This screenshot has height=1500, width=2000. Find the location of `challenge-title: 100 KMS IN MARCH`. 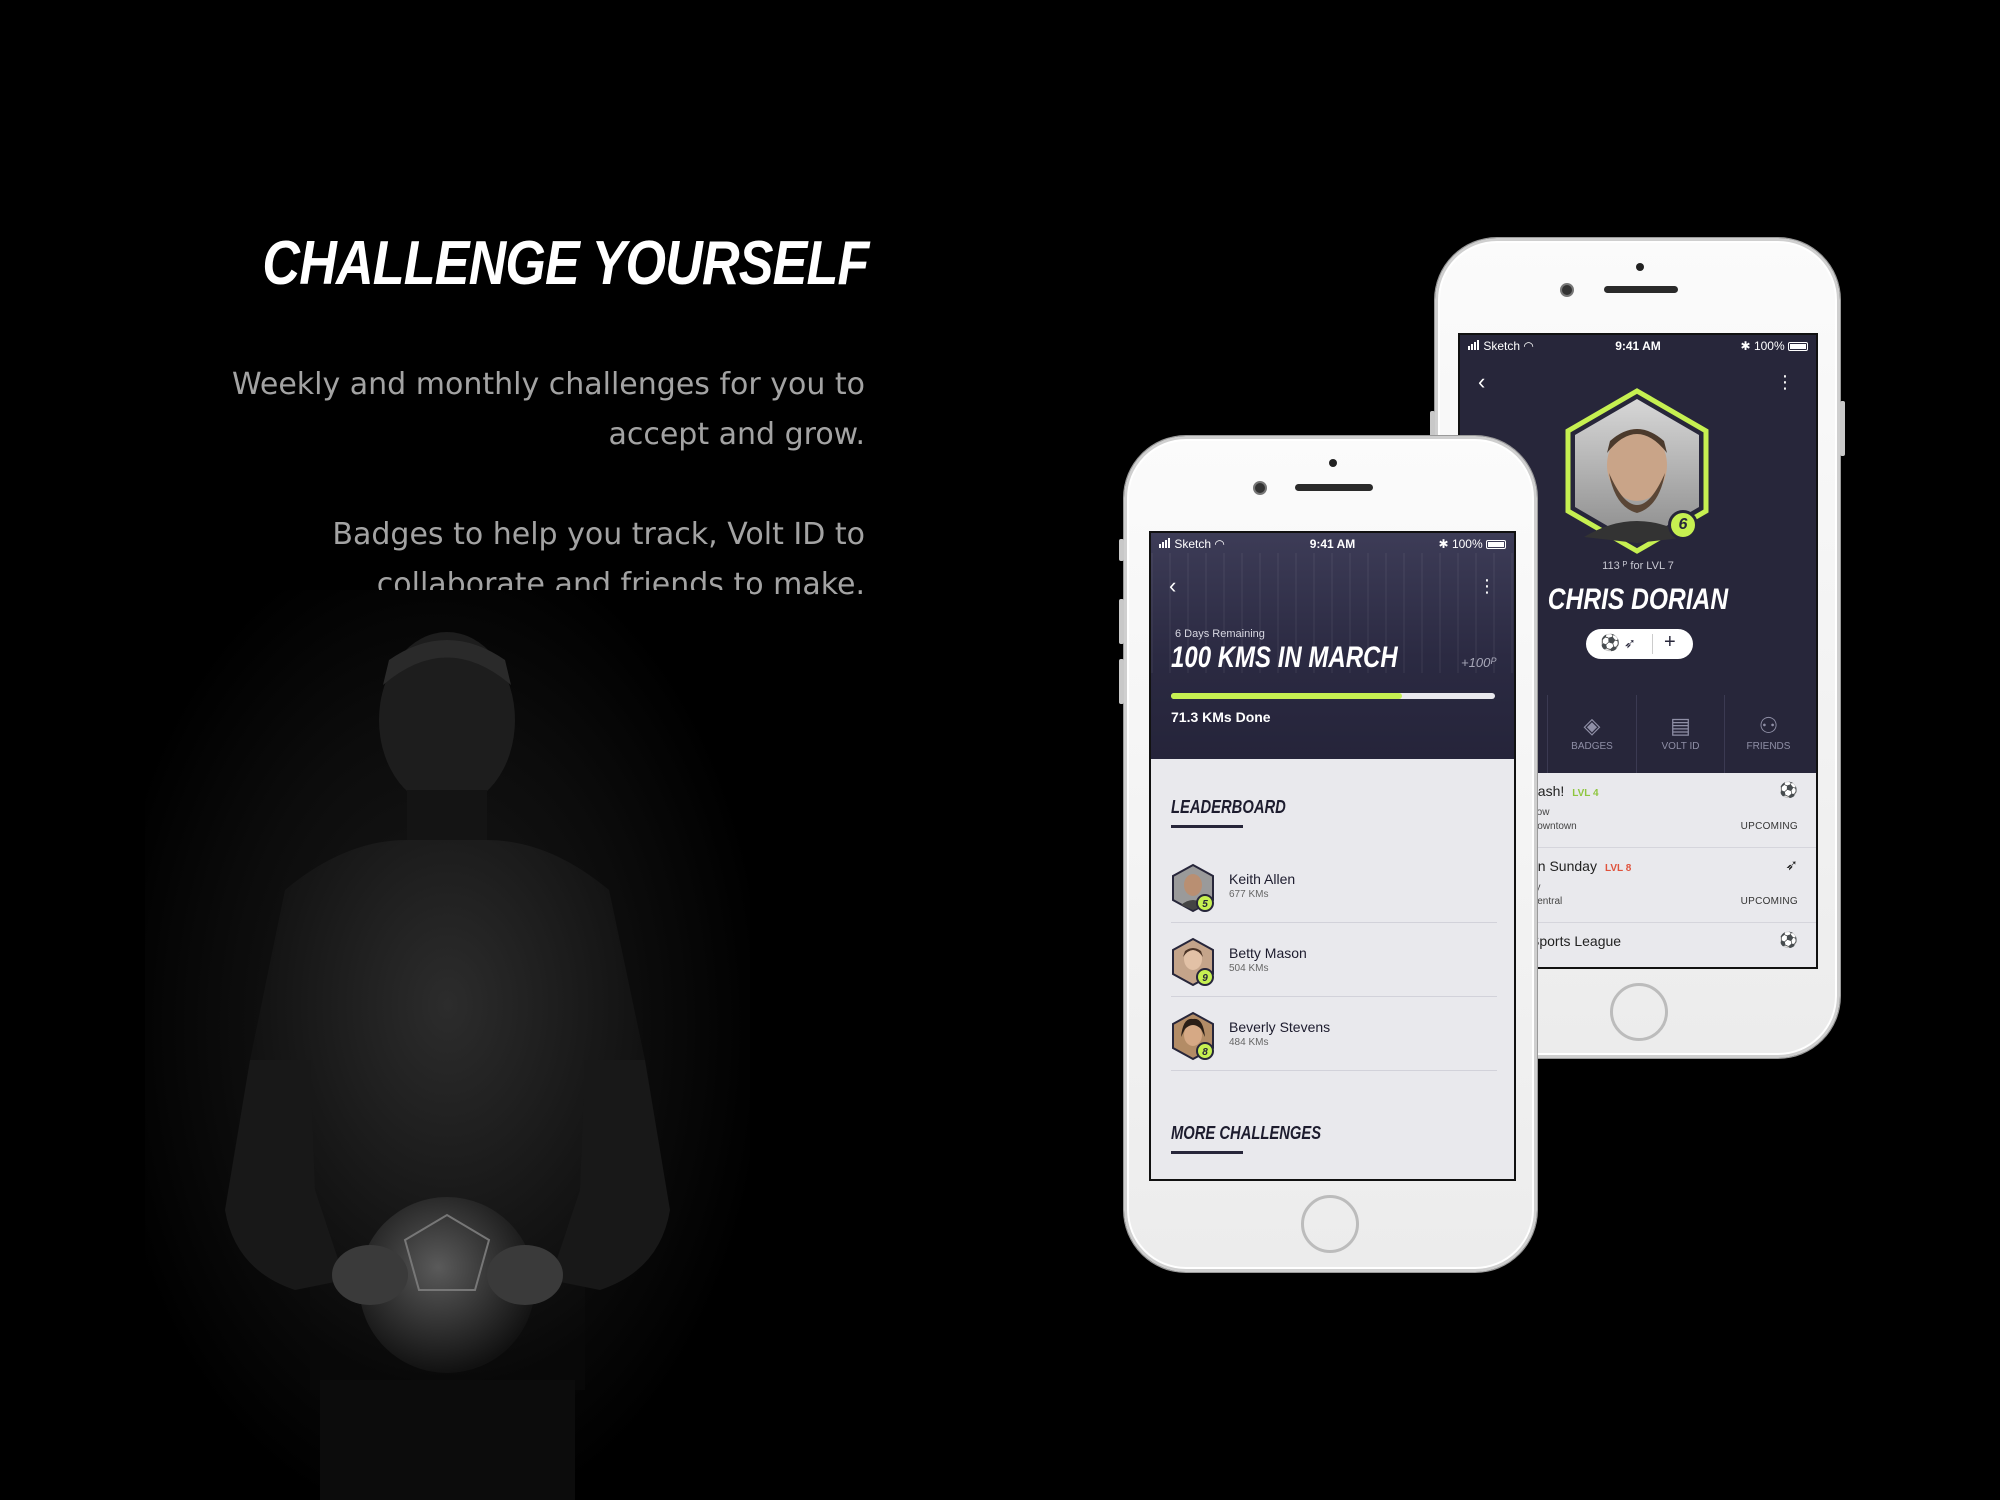

challenge-title: 100 KMS IN MARCH is located at coordinates (1284, 657).